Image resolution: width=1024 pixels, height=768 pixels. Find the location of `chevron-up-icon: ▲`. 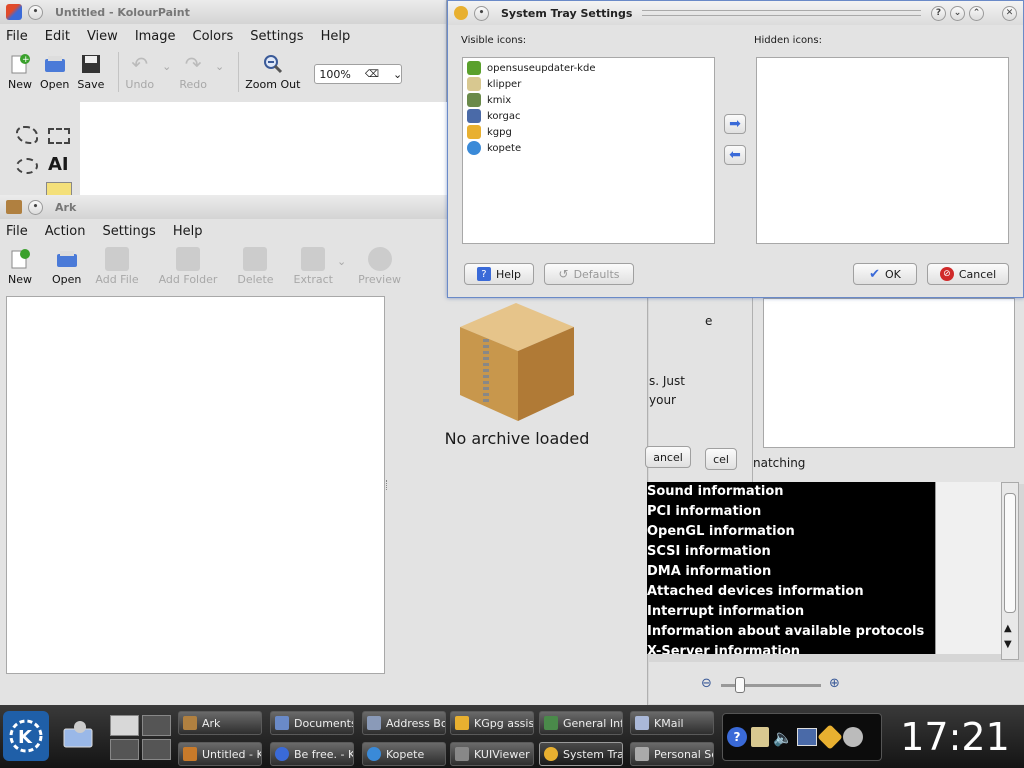

chevron-up-icon: ▲ is located at coordinates (1008, 628).